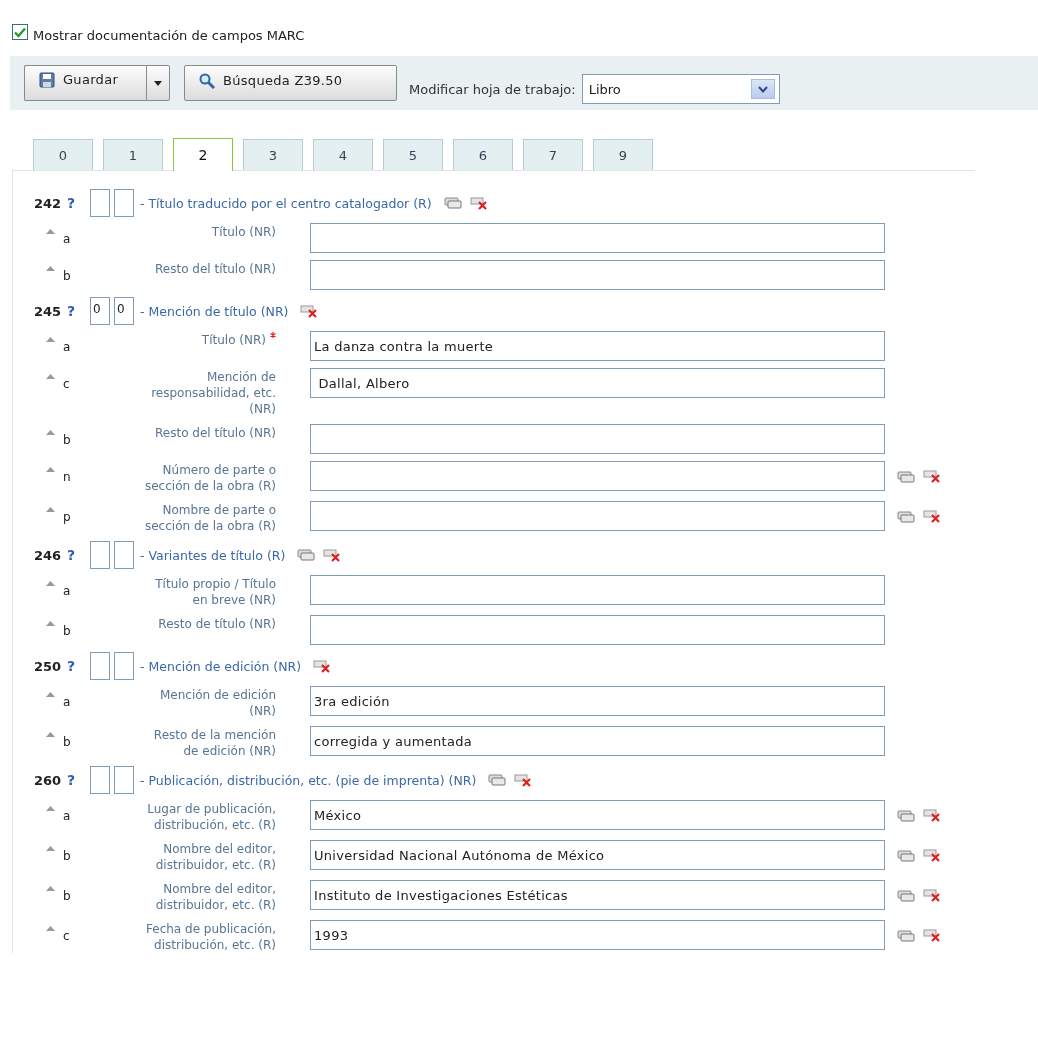  I want to click on input-field: La danza contra la muerte, so click(597, 346).